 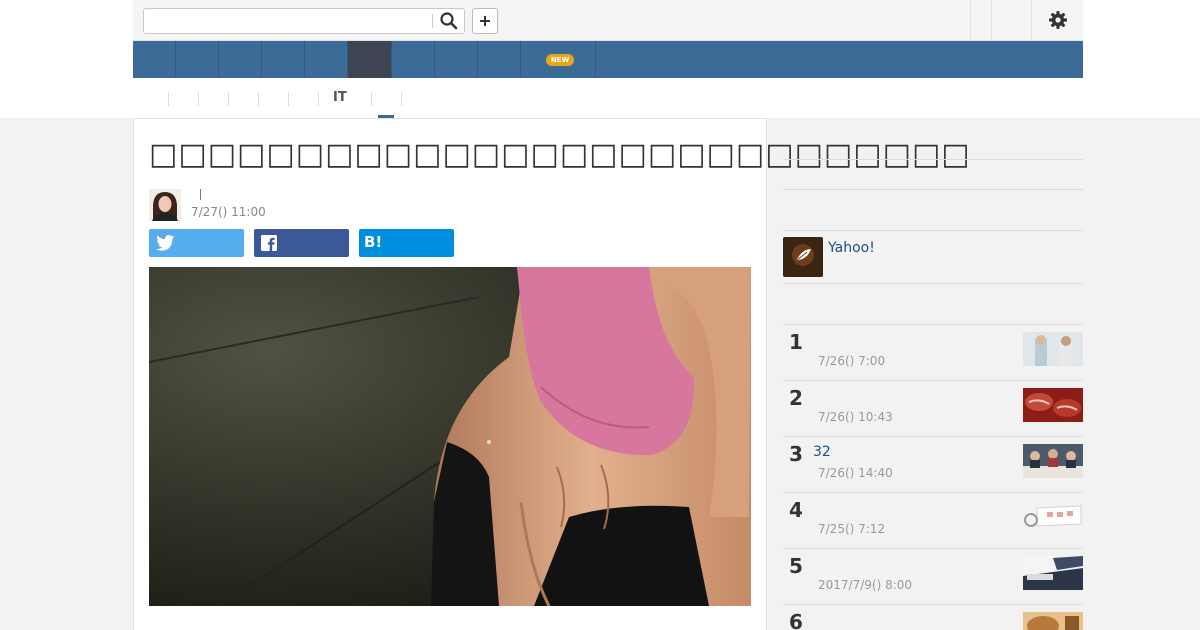 What do you see at coordinates (373, 242) in the screenshot?
I see `hatena-icon: B!` at bounding box center [373, 242].